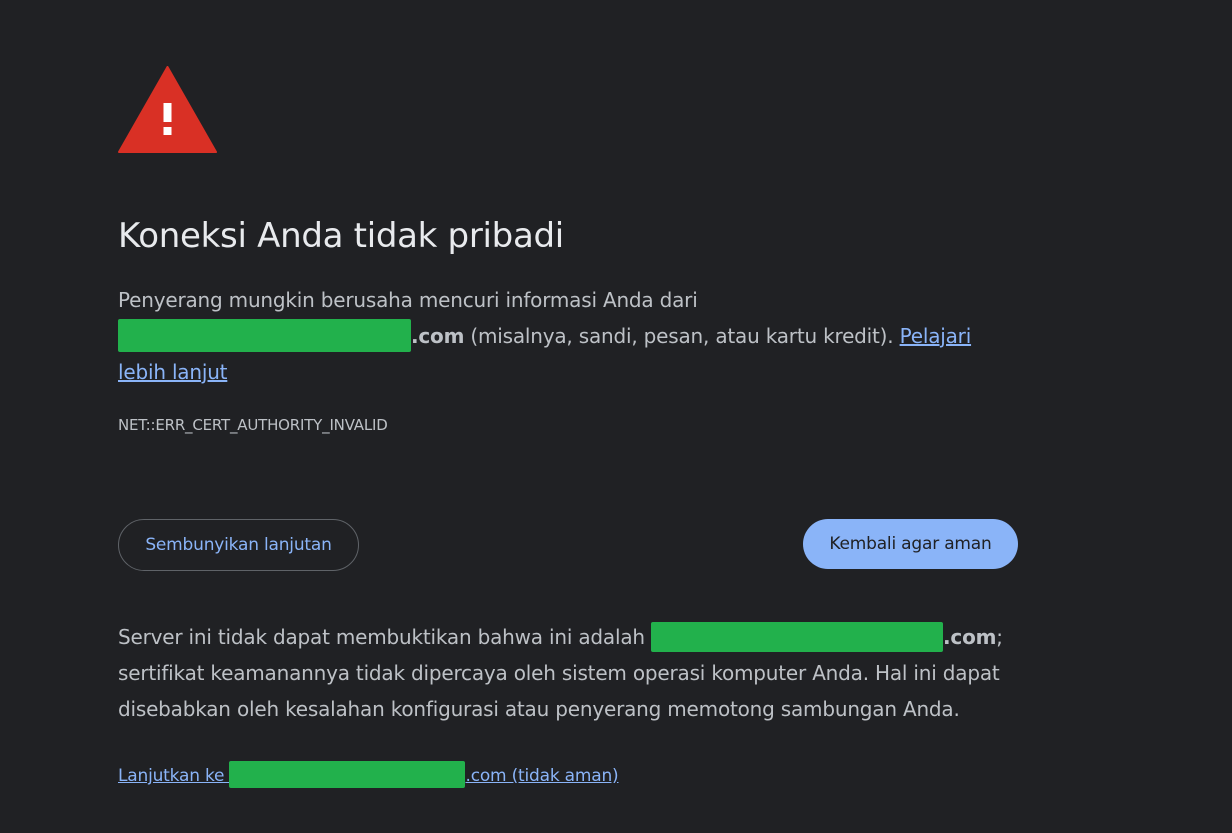 The image size is (1232, 833). Describe the element at coordinates (253, 425) in the screenshot. I see `error-code: NET::ERR_CERT_AUTHORITY_INVALID` at that location.